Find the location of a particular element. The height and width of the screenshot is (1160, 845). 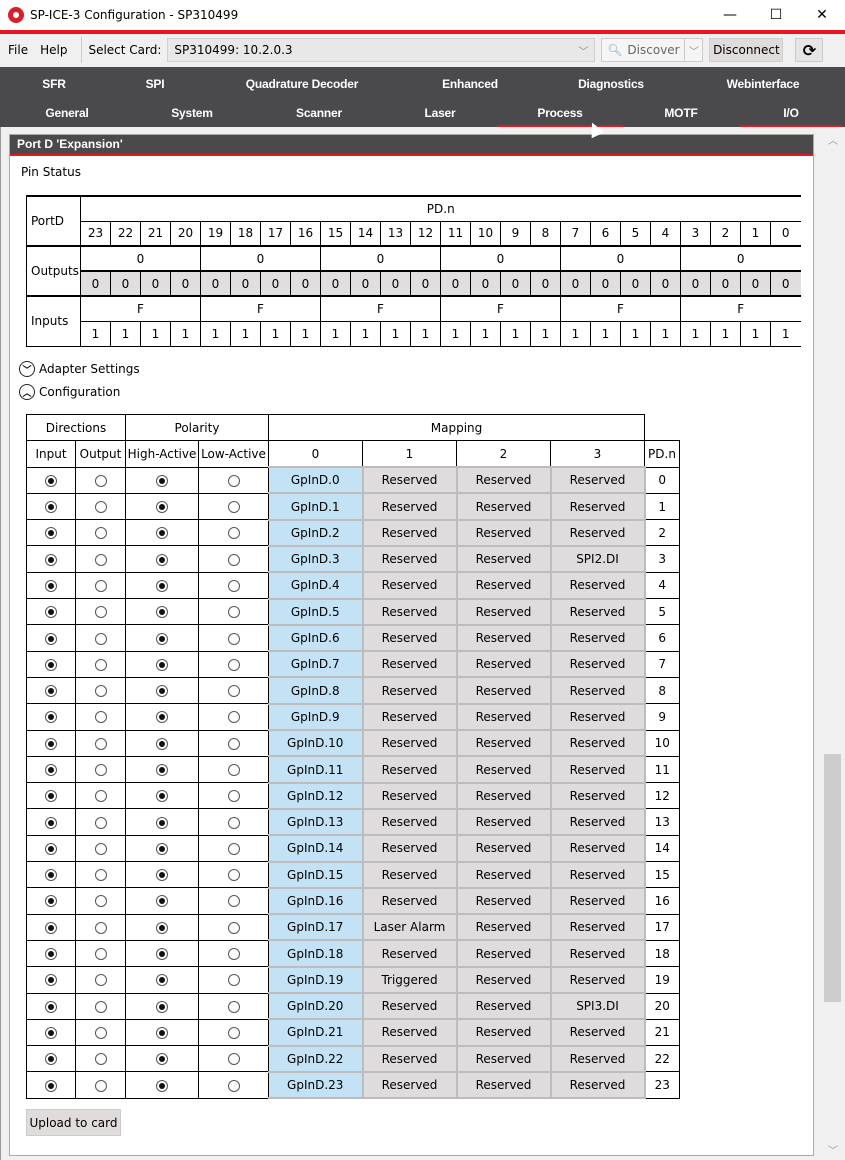

mapping-3-option: SPI3.DI is located at coordinates (597, 1006).